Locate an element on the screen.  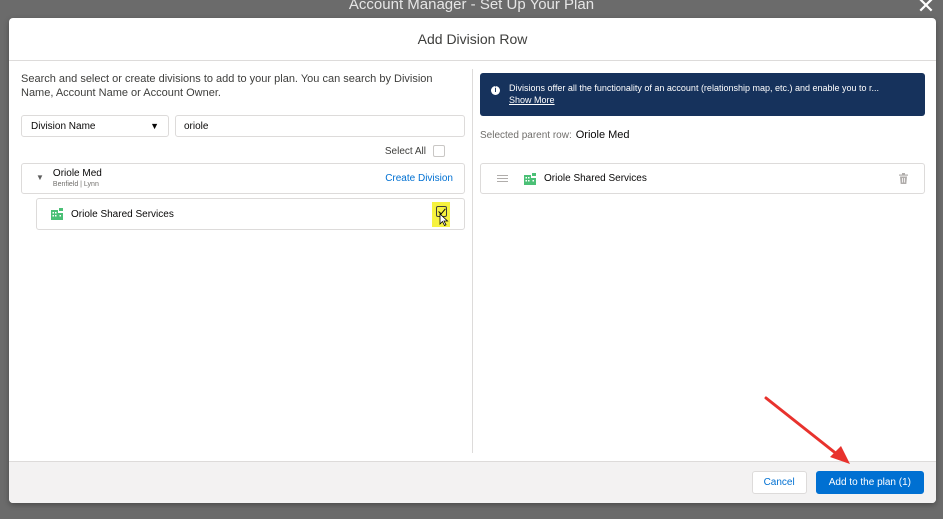
pane-divider is located at coordinates (472, 261).